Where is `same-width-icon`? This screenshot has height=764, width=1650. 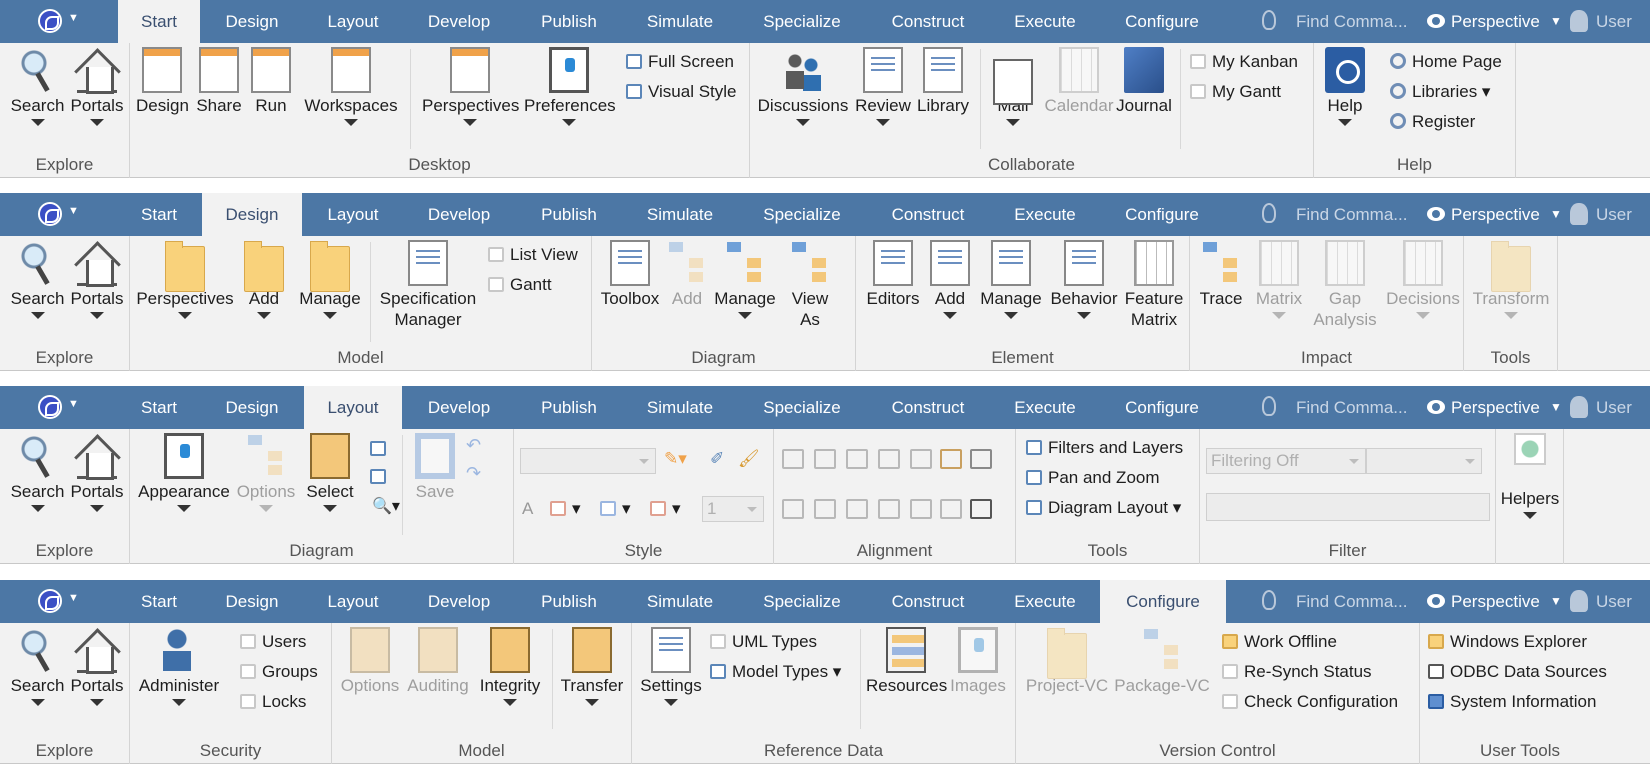
same-width-icon is located at coordinates (921, 509).